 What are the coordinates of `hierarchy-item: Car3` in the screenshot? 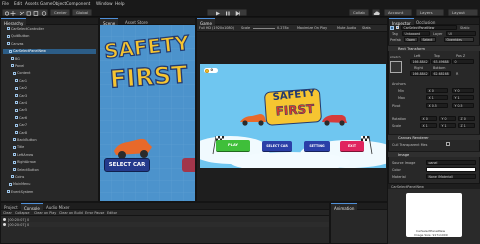 It's located at (49, 96).